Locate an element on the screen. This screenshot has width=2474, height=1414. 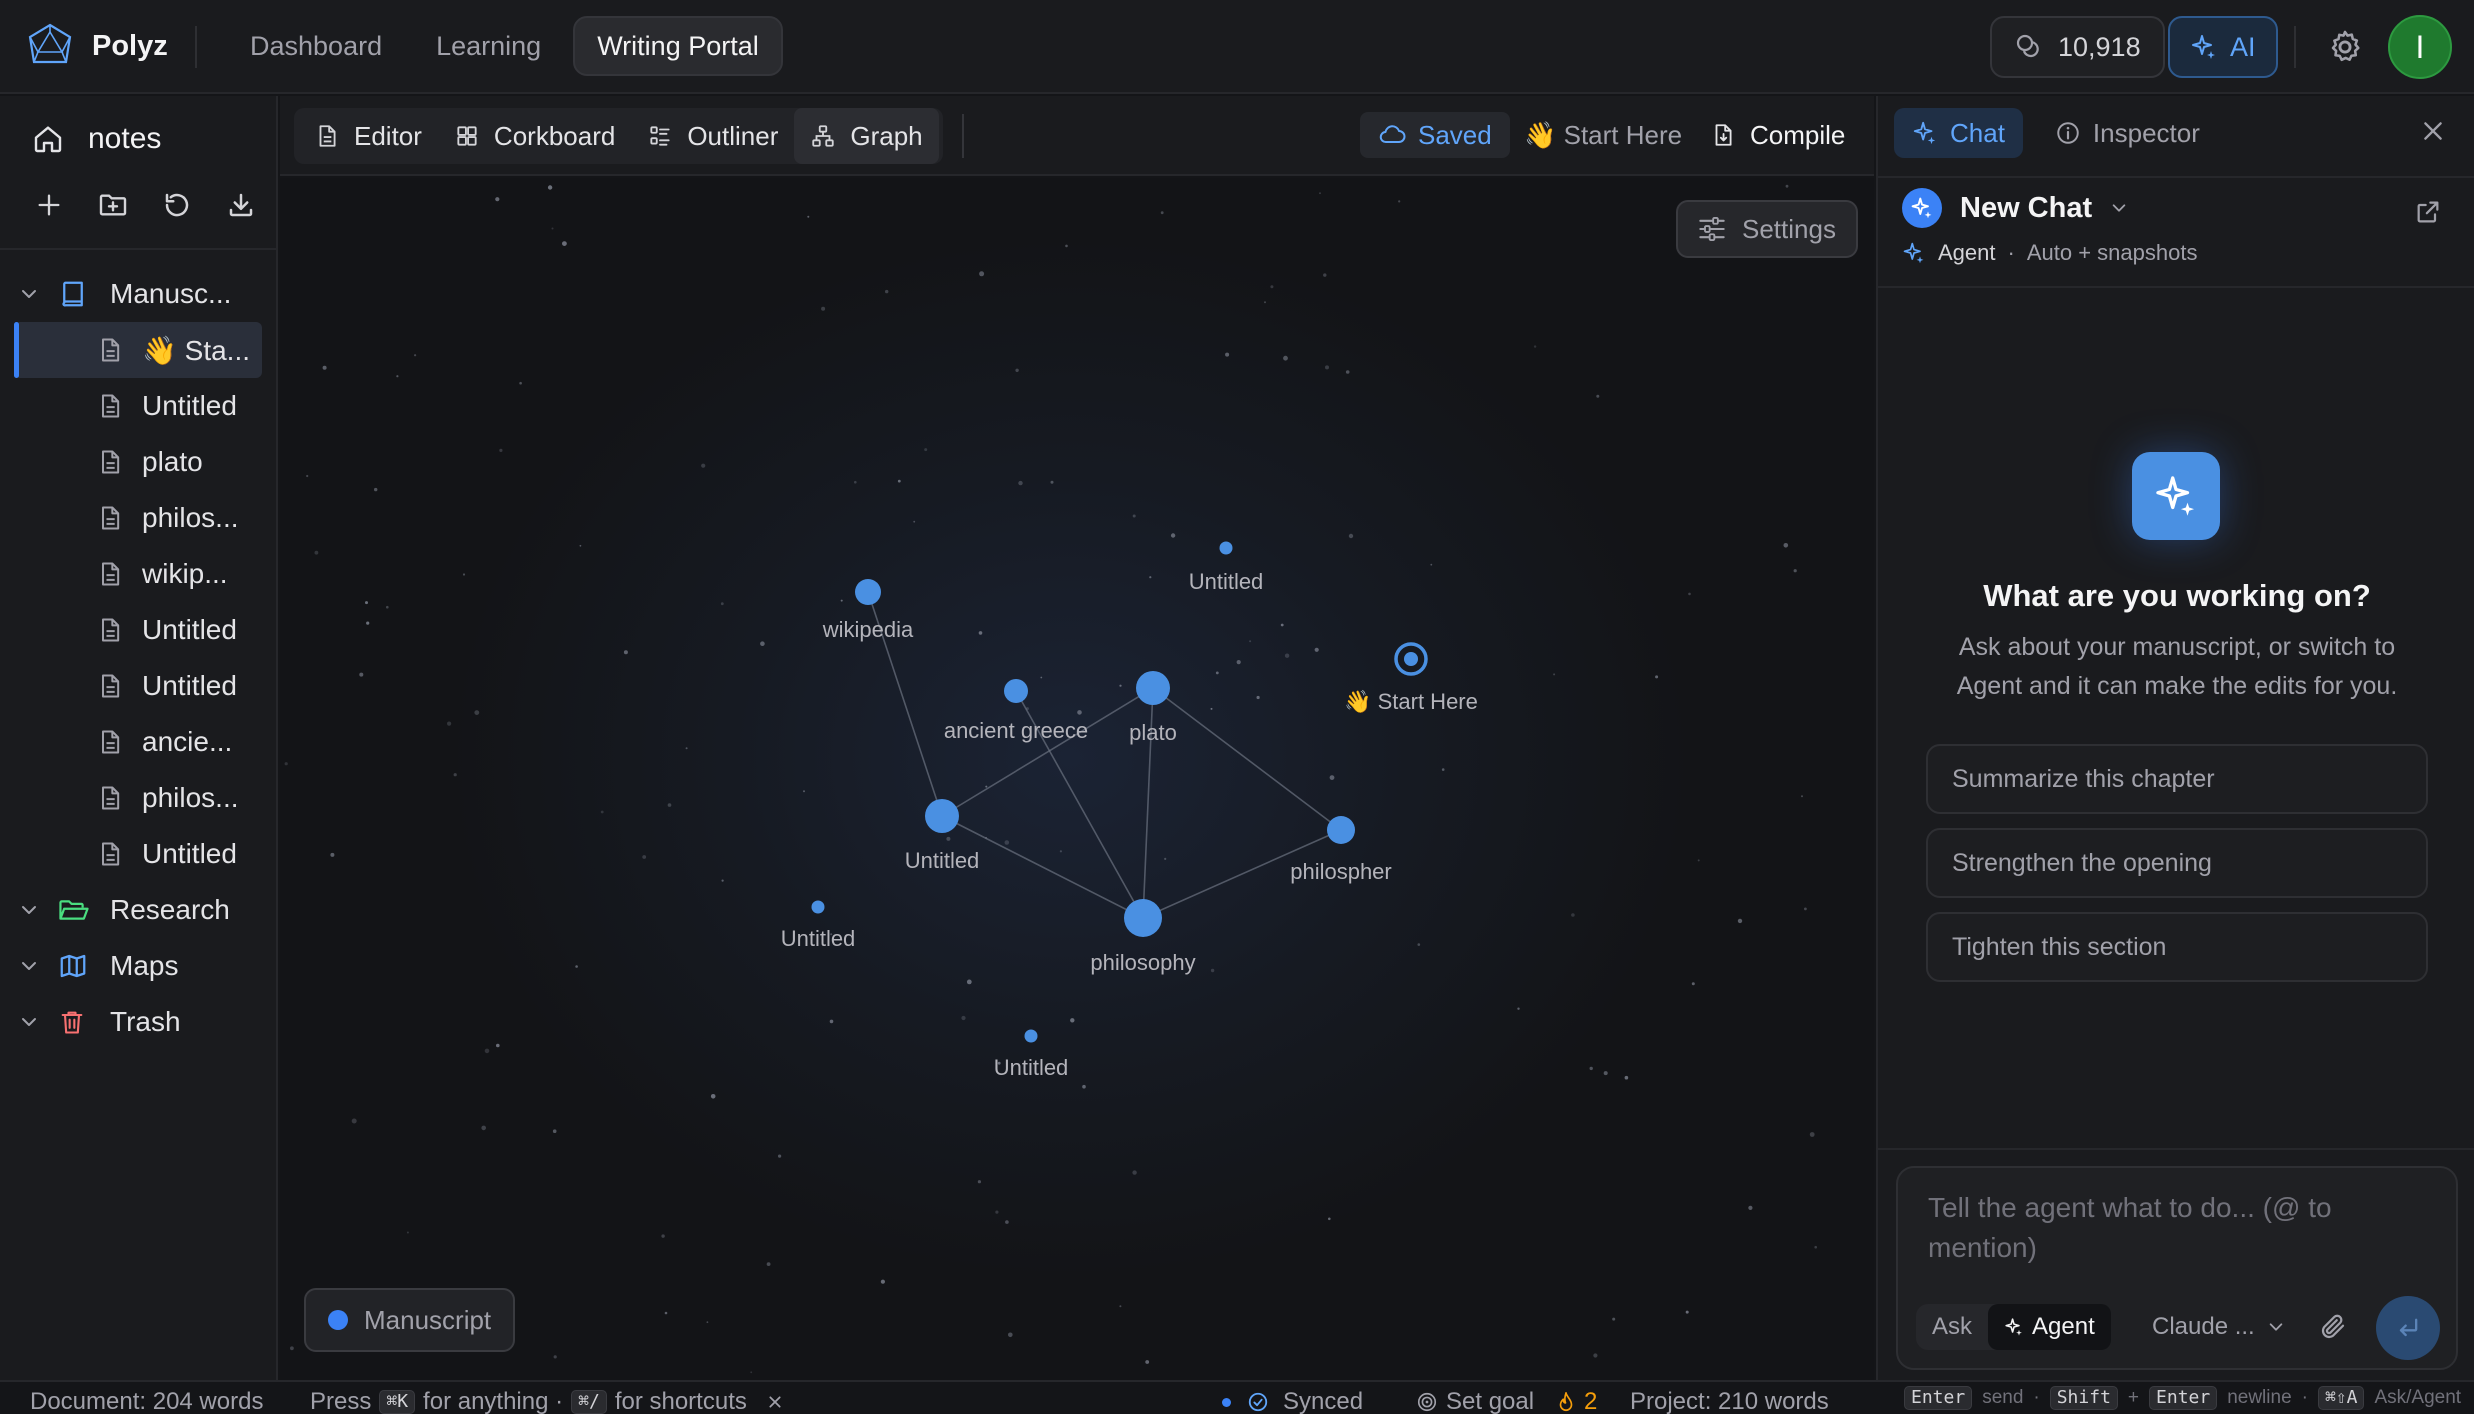
compile-label: Compile is located at coordinates (1798, 134).